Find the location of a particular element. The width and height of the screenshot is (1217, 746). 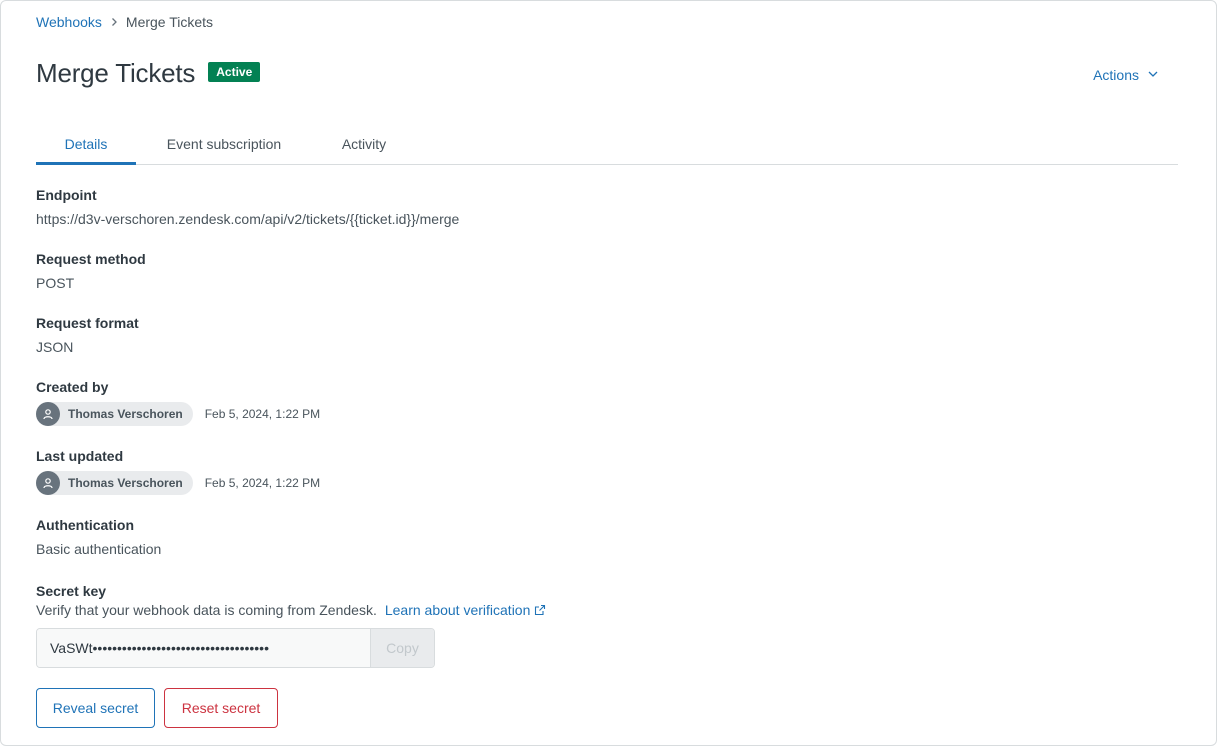

actions-menu-button: Actions is located at coordinates (1126, 75).